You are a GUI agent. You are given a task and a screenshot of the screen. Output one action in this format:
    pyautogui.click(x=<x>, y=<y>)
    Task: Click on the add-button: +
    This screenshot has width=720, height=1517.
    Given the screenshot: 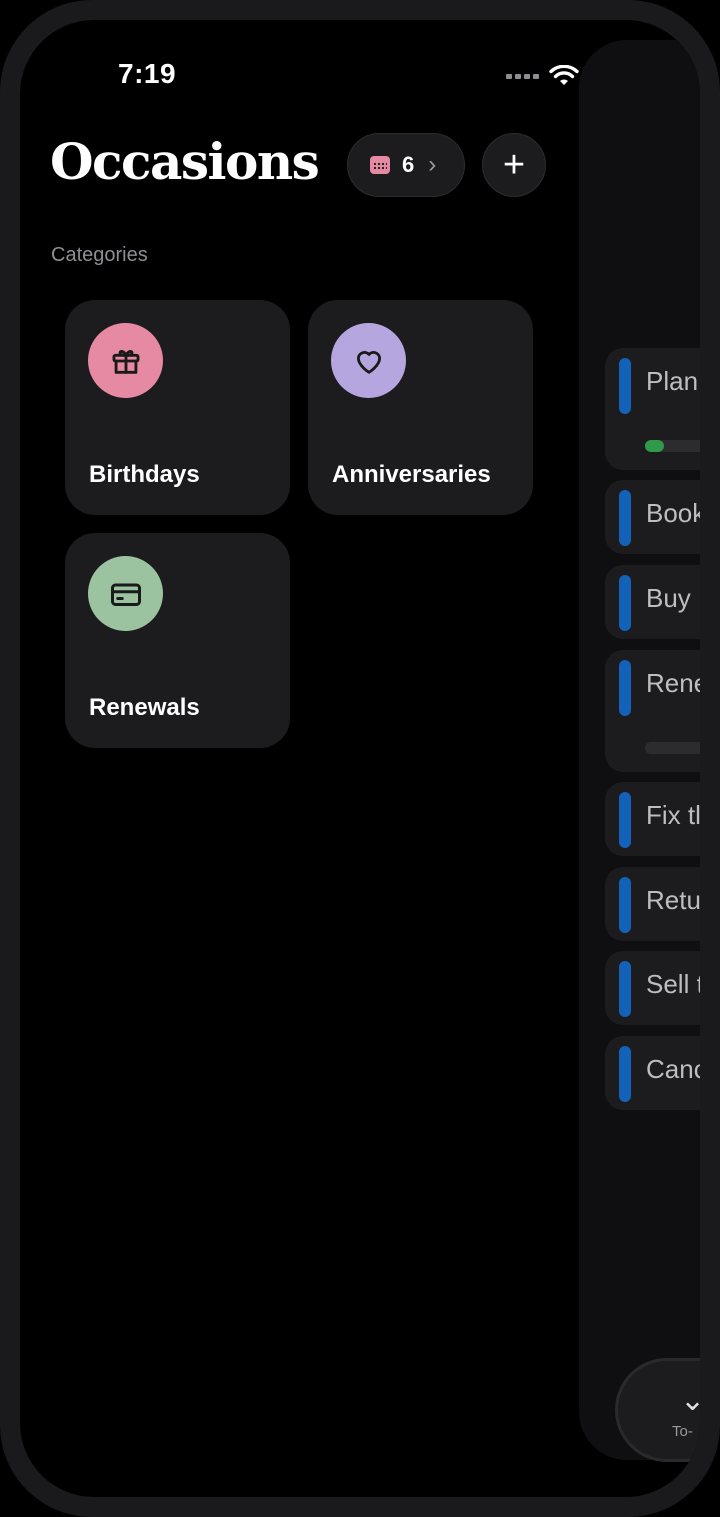 What is the action you would take?
    pyautogui.click(x=514, y=165)
    